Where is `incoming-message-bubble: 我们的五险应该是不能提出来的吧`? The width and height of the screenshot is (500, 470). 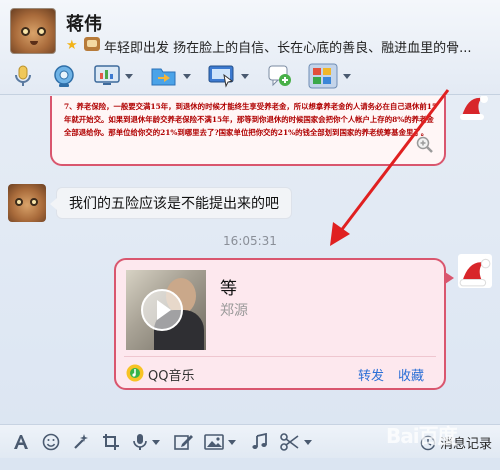 incoming-message-bubble: 我们的五险应该是不能提出来的吧 is located at coordinates (171, 203).